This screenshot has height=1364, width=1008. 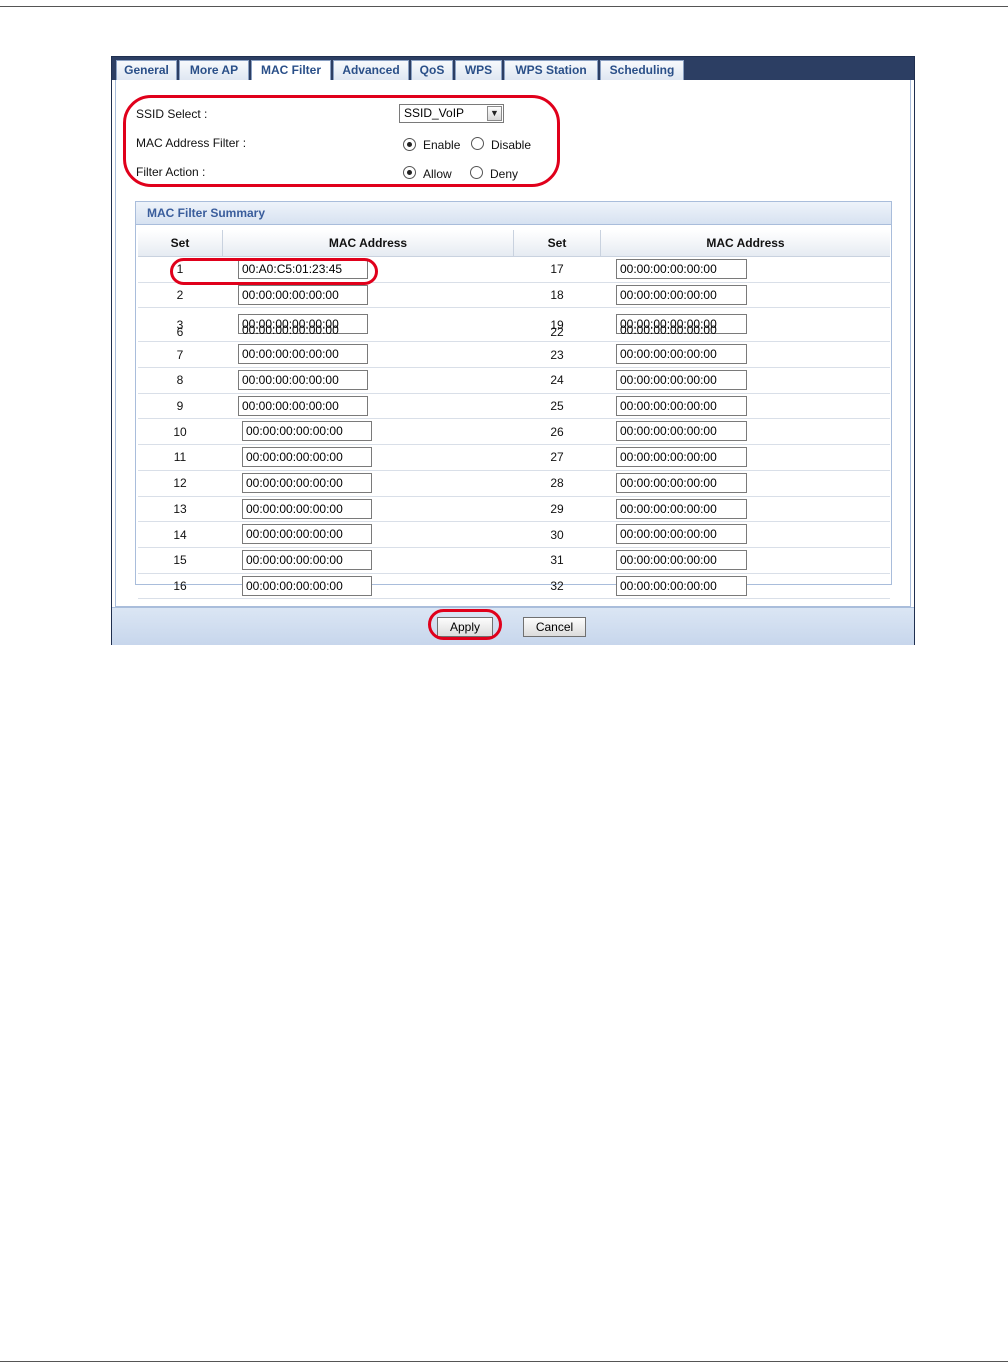 I want to click on table-row: 7 00:00:00:00:00:00 23 00:00:00:00:00:00, so click(x=514, y=355).